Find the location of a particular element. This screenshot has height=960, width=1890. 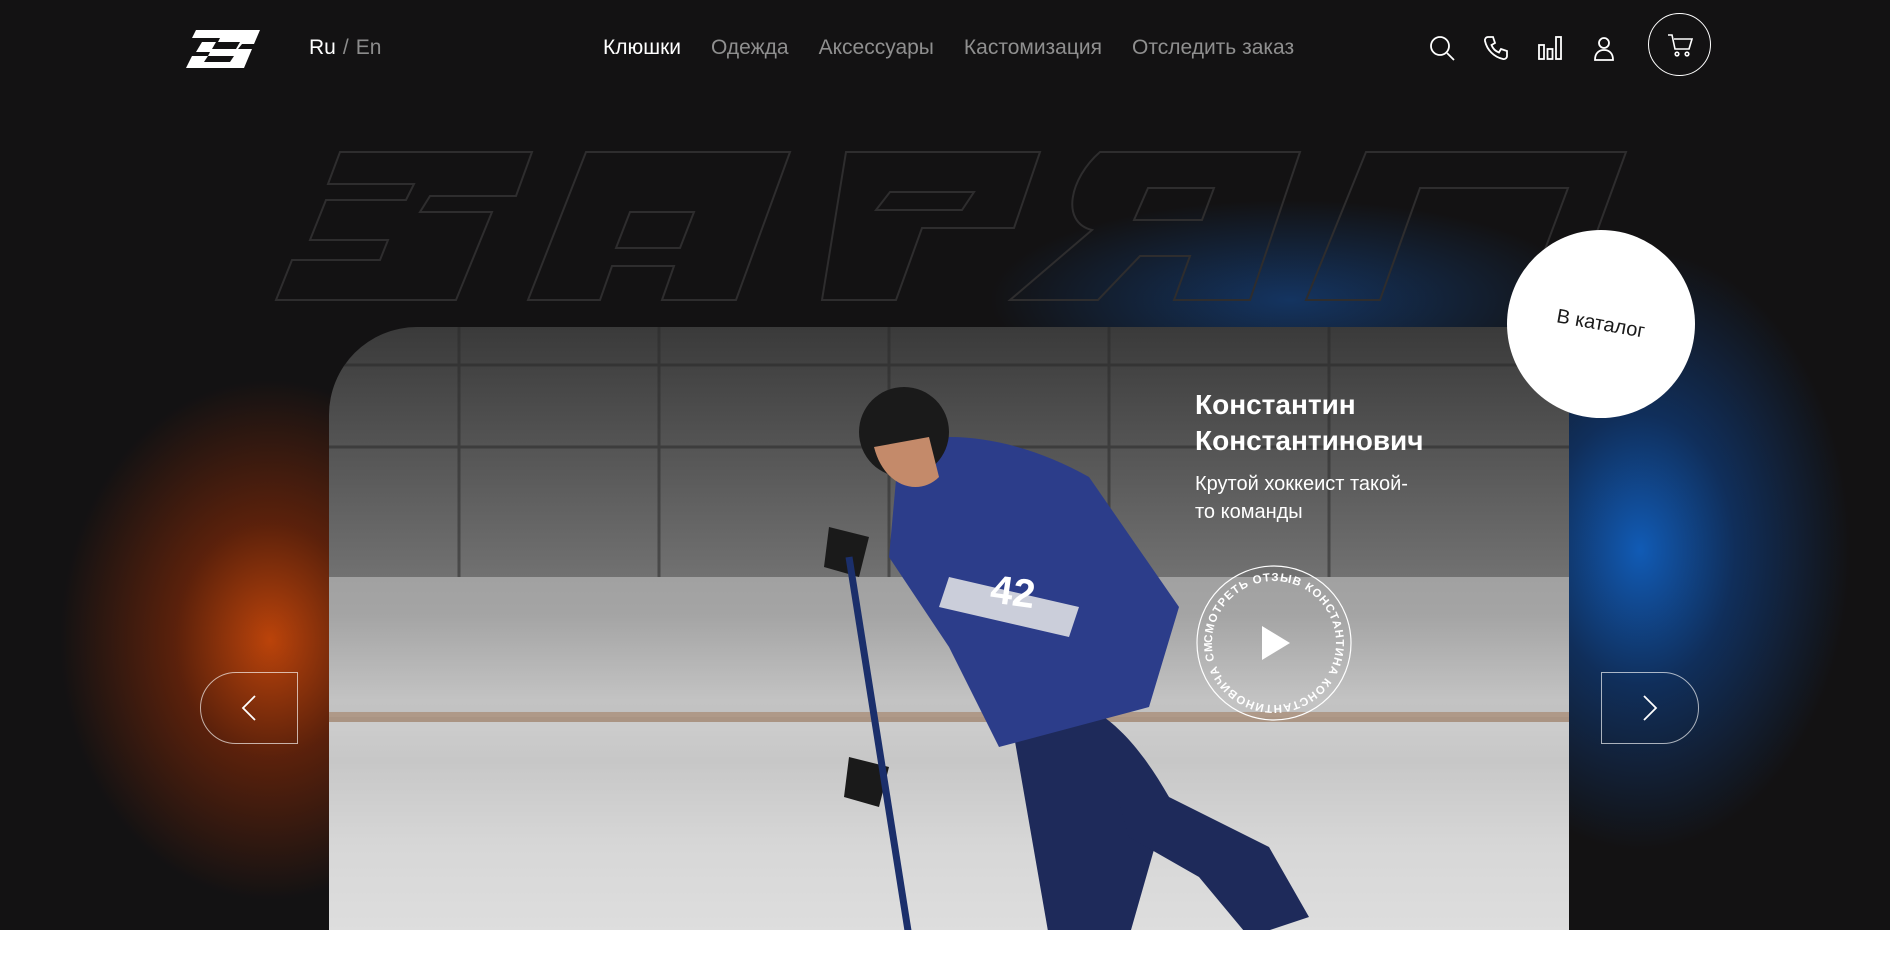

chevron-right-icon is located at coordinates (1650, 708).